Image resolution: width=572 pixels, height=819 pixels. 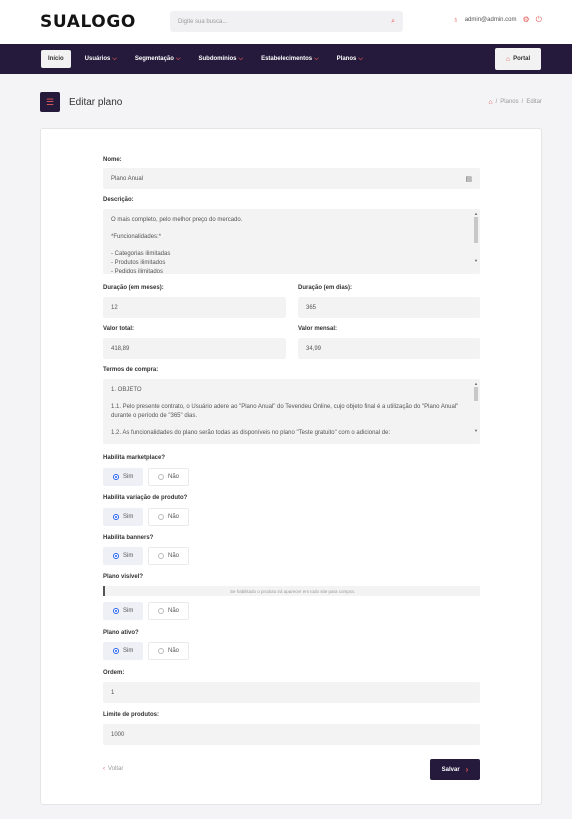 What do you see at coordinates (467, 769) in the screenshot?
I see `chevron-right-icon: ›` at bounding box center [467, 769].